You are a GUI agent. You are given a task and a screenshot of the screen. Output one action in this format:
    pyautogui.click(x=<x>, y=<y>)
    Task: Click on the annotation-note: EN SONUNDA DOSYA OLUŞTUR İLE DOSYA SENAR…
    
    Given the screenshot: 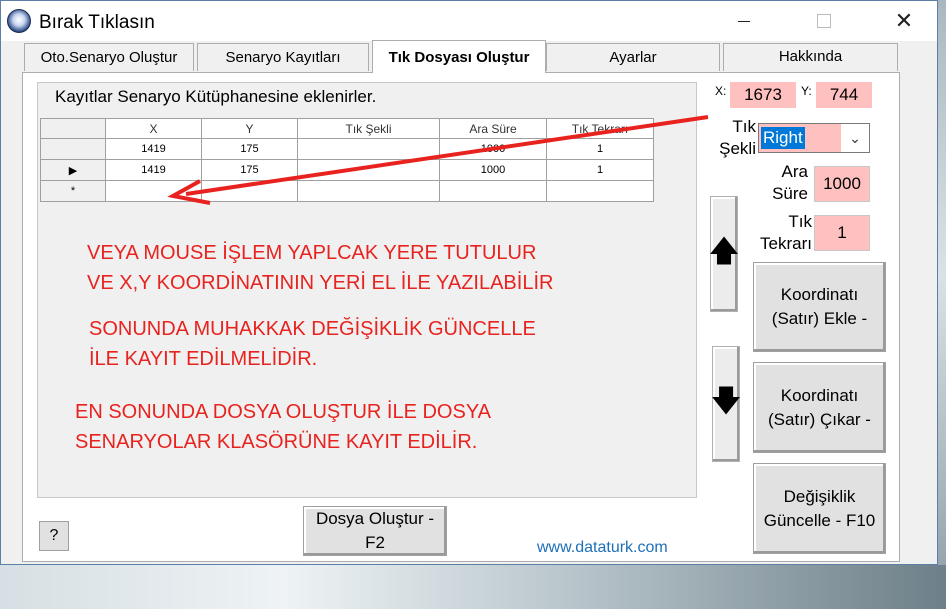 What is the action you would take?
    pyautogui.click(x=283, y=427)
    